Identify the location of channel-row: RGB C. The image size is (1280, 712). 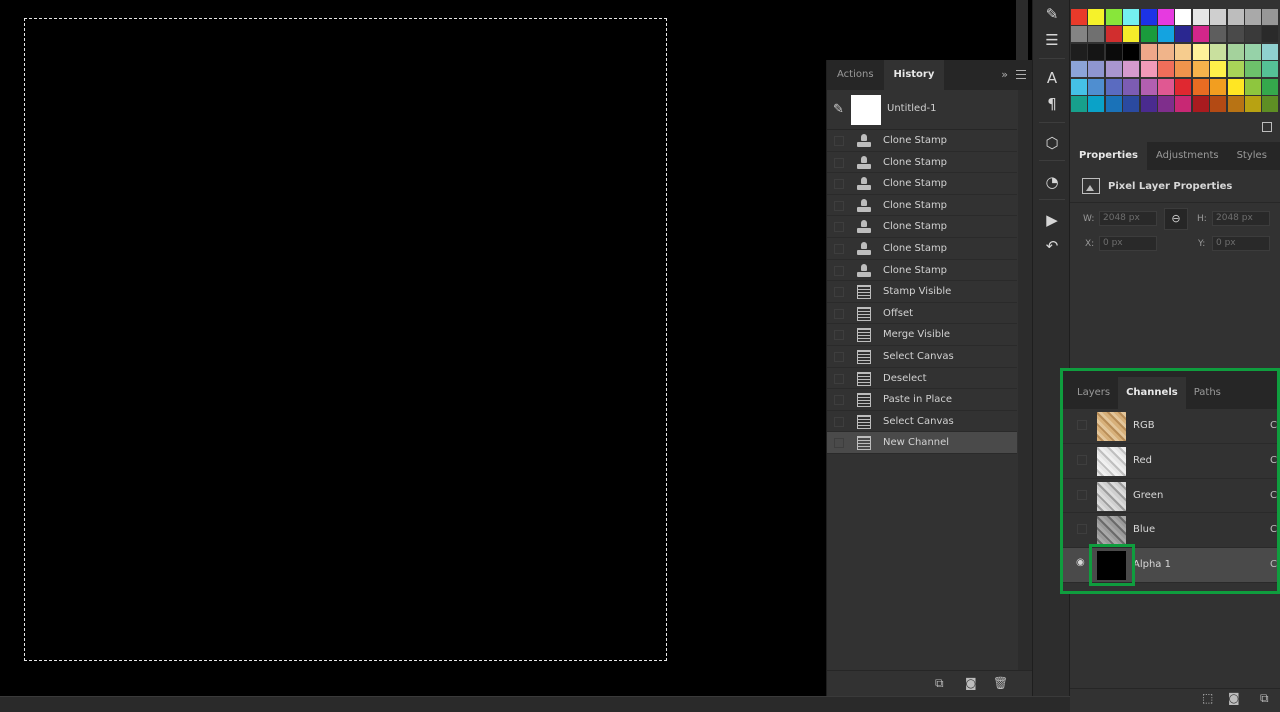
(1170, 426).